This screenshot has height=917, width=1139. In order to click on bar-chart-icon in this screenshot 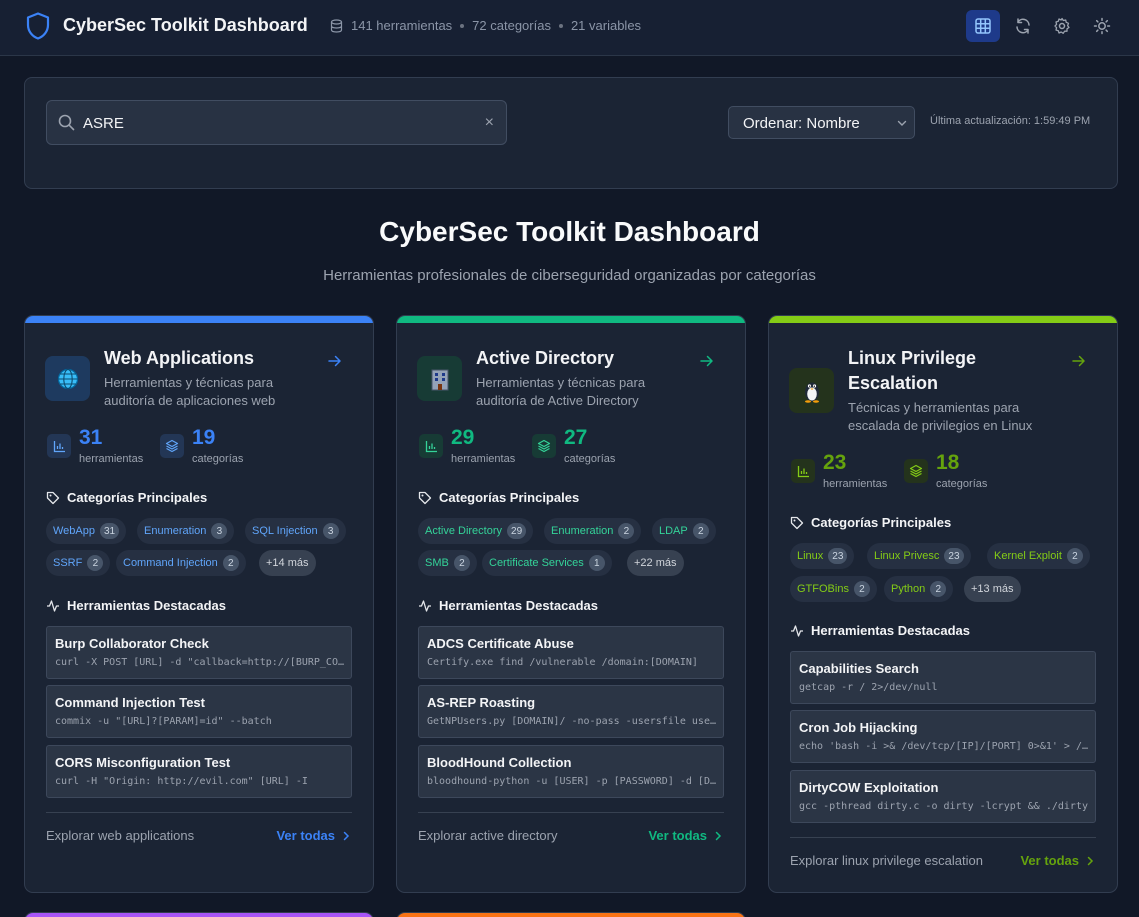, I will do `click(59, 446)`.